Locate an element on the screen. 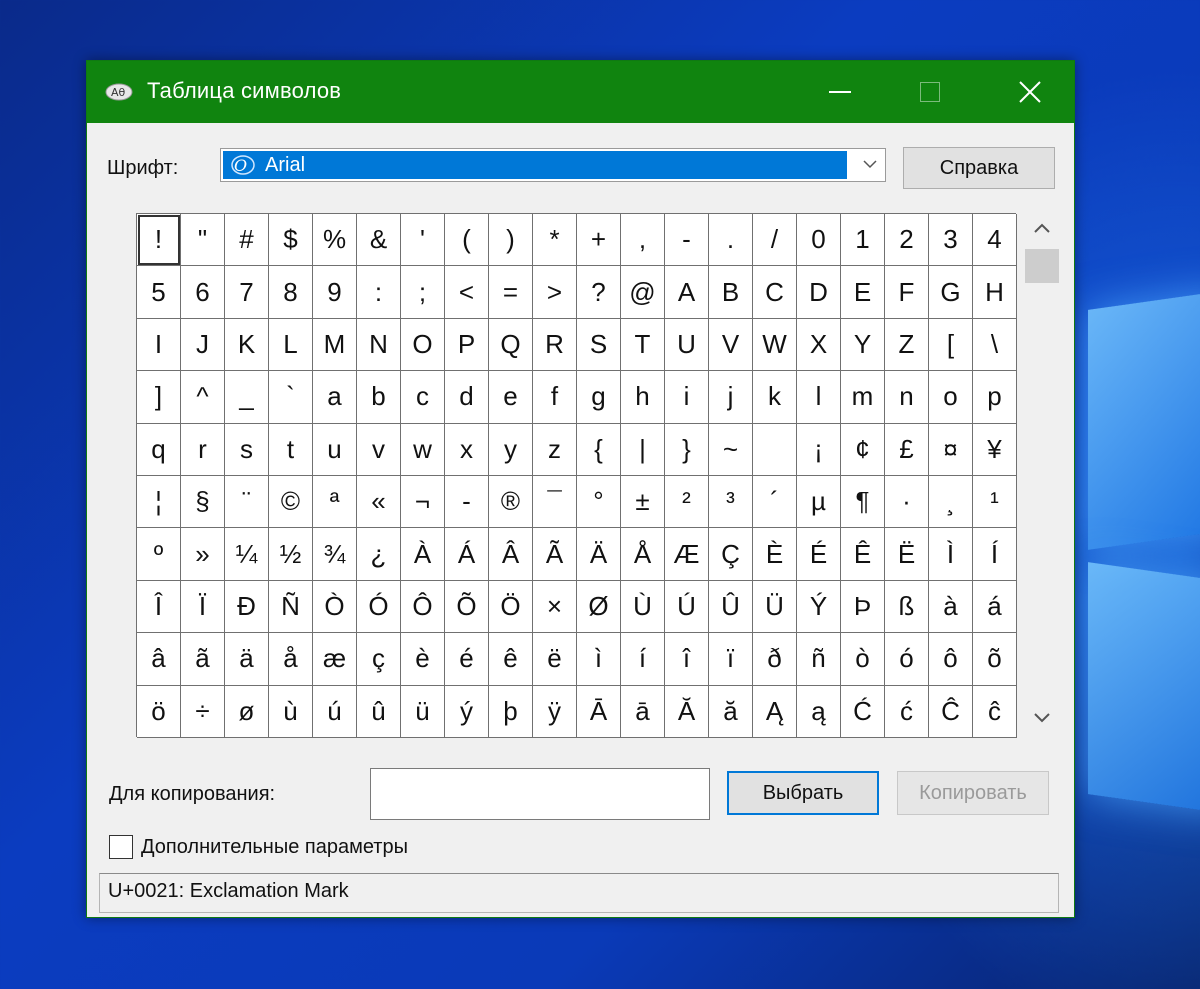  char-cell: 6 is located at coordinates (203, 292).